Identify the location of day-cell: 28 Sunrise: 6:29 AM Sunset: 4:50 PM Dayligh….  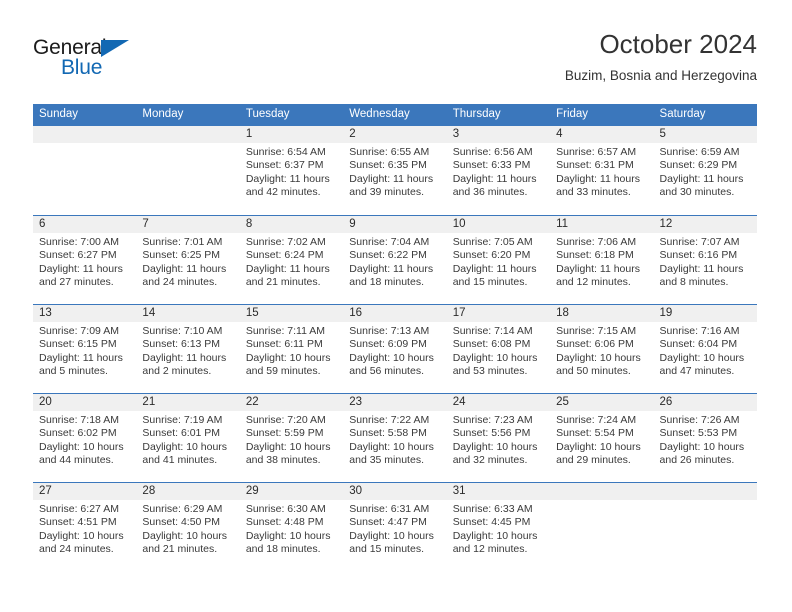
(188, 527).